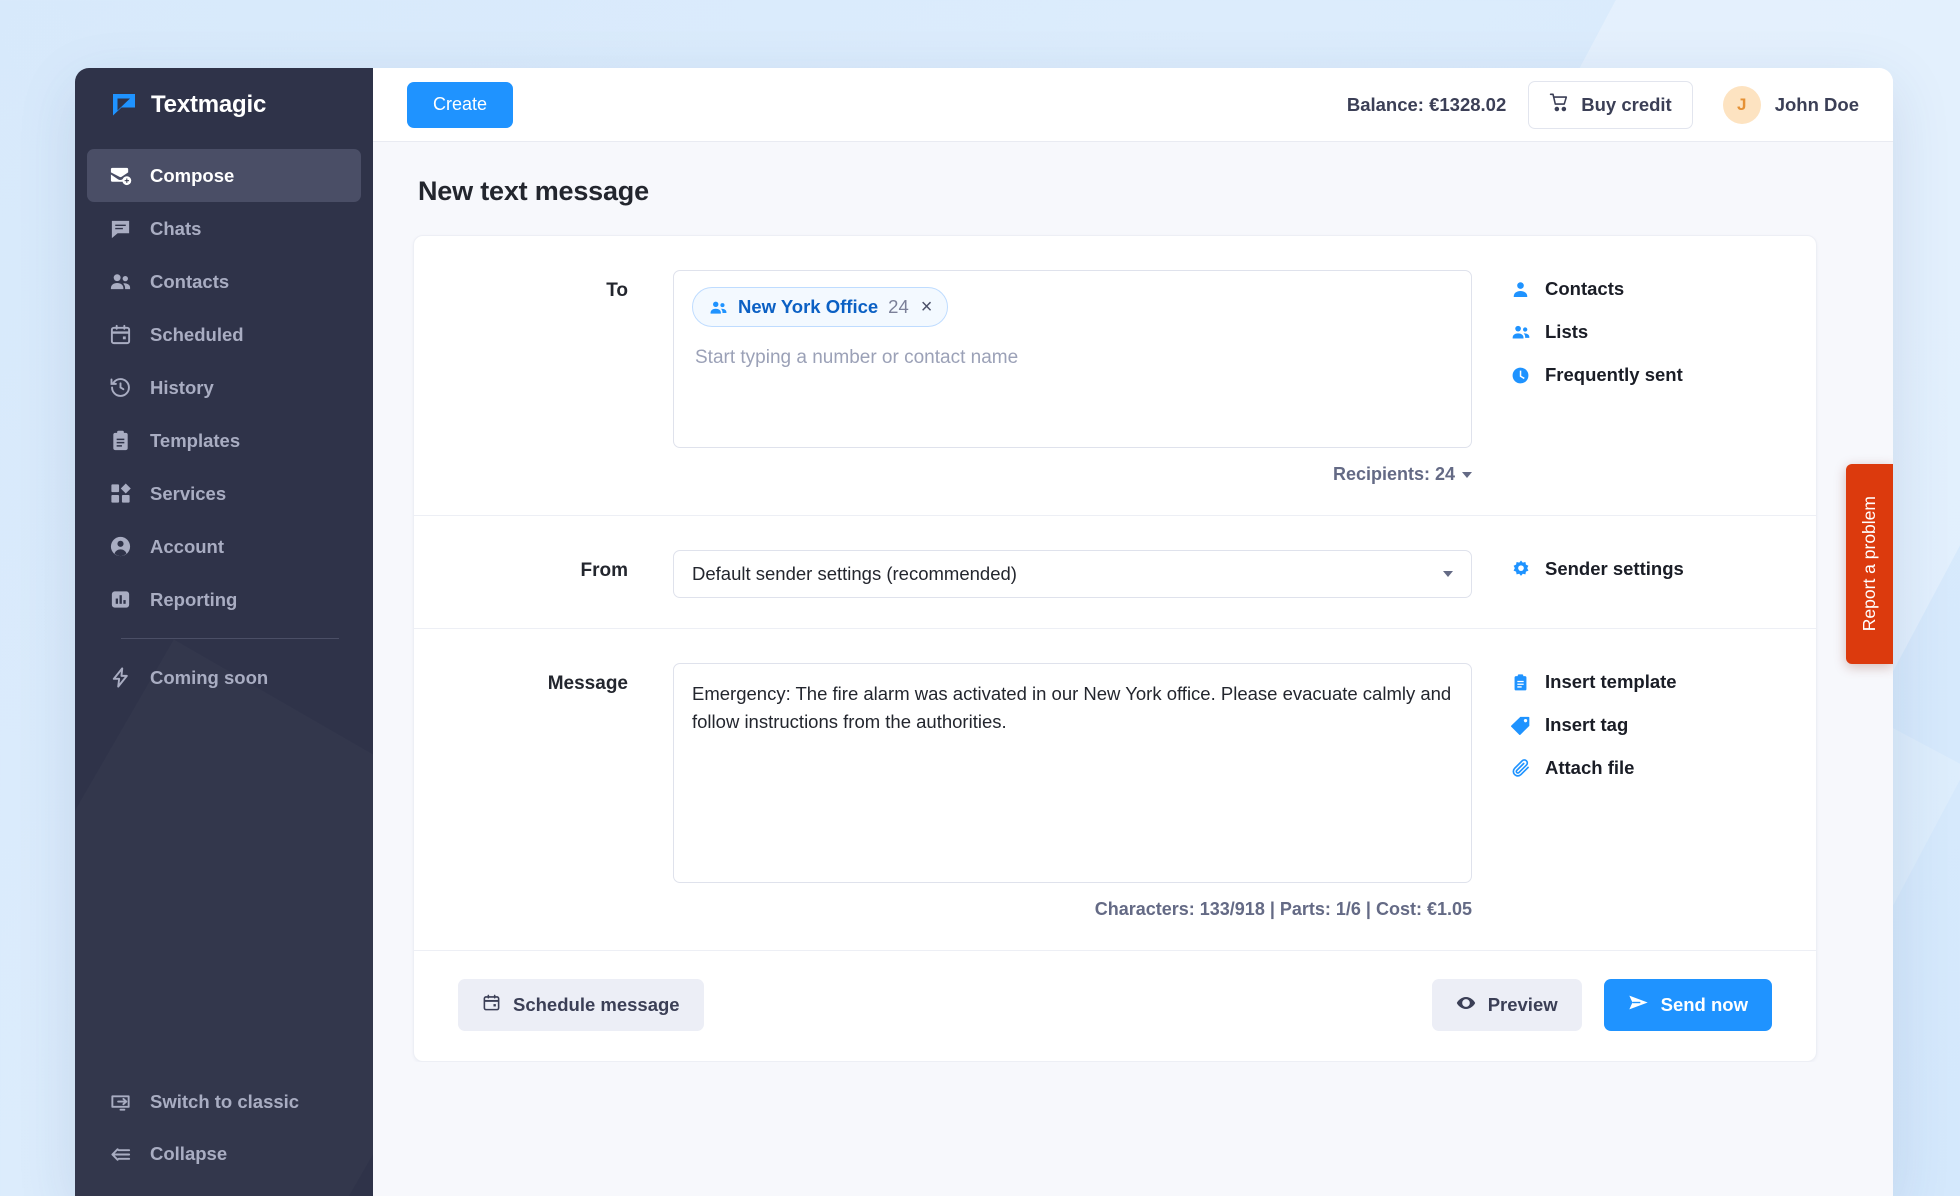 This screenshot has height=1196, width=1960. What do you see at coordinates (460, 104) in the screenshot?
I see `create-button: Create` at bounding box center [460, 104].